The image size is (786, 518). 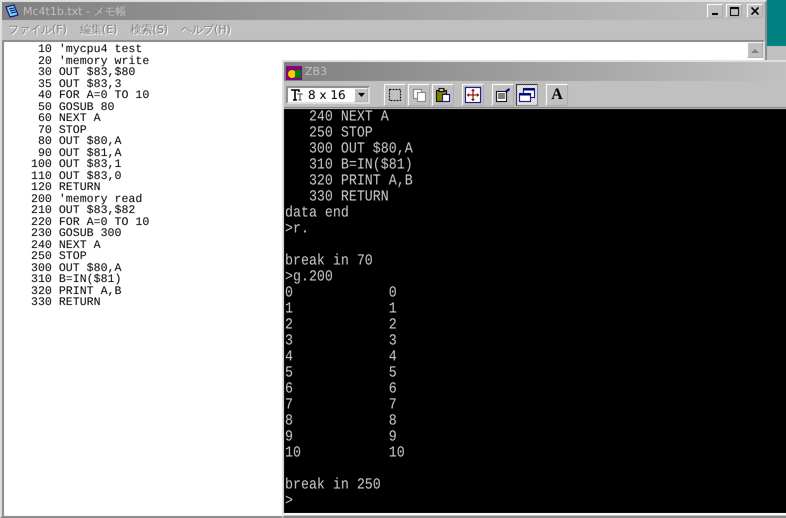 I want to click on code-line: 30 OUT $83,$80, so click(x=86, y=72).